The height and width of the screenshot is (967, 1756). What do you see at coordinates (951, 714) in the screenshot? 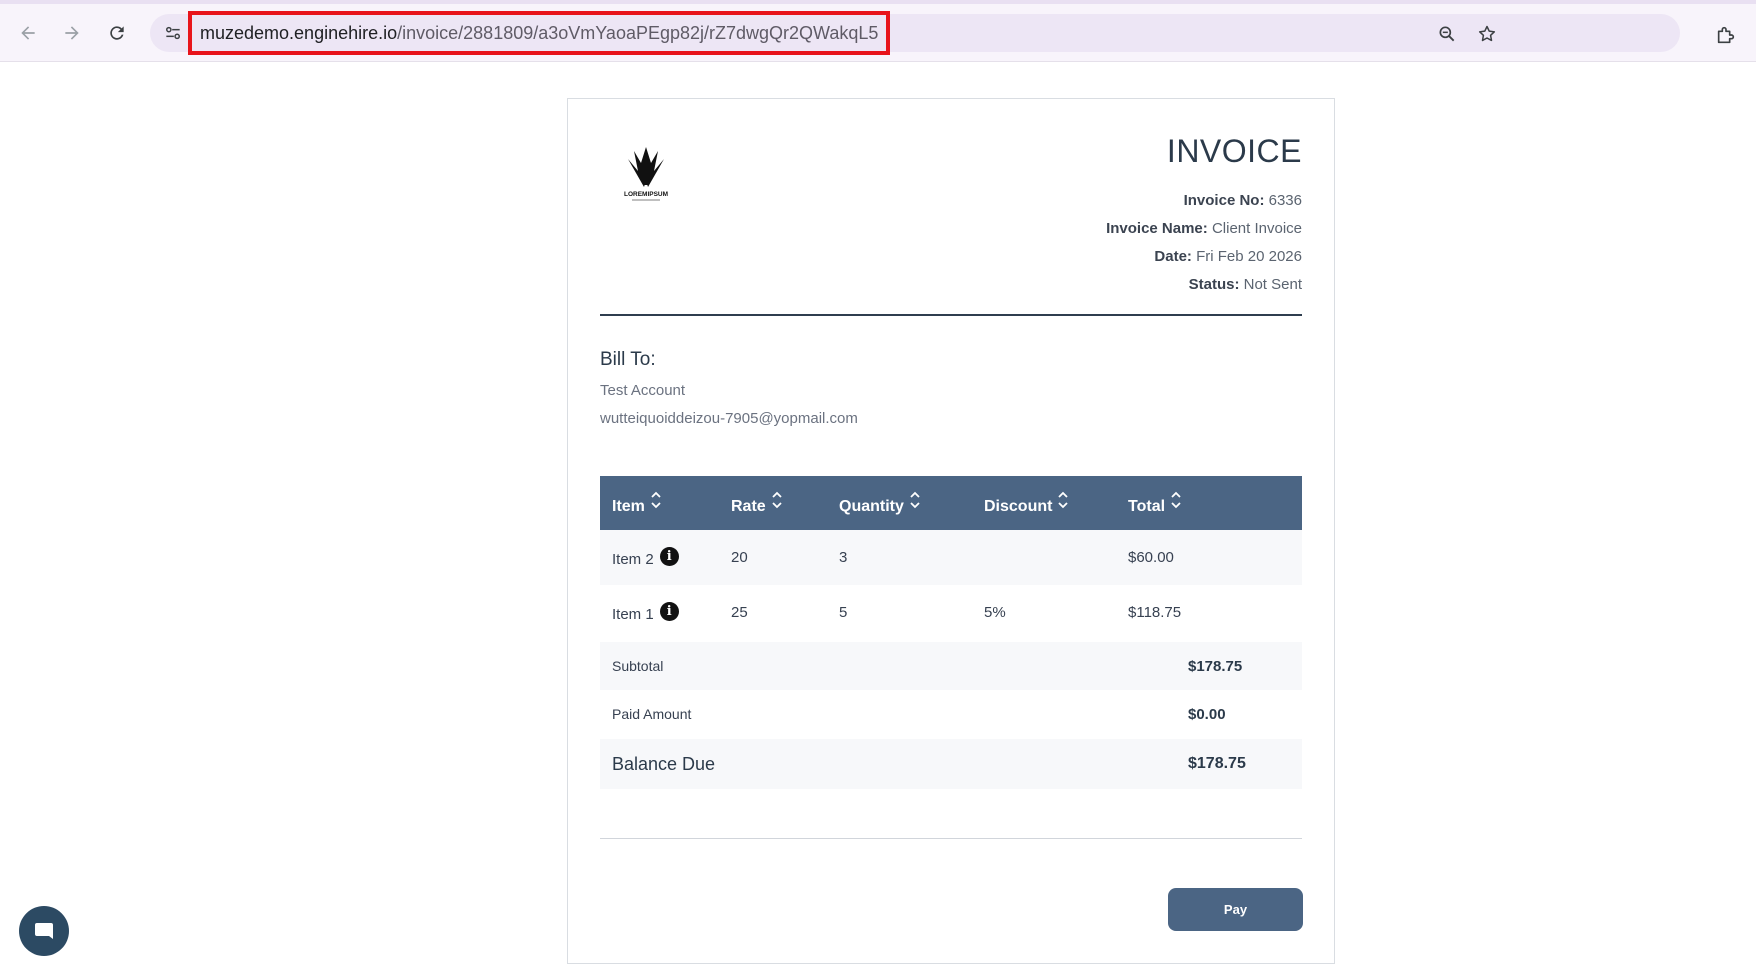
I see `paid-amount-row: Paid Amount $0.00` at bounding box center [951, 714].